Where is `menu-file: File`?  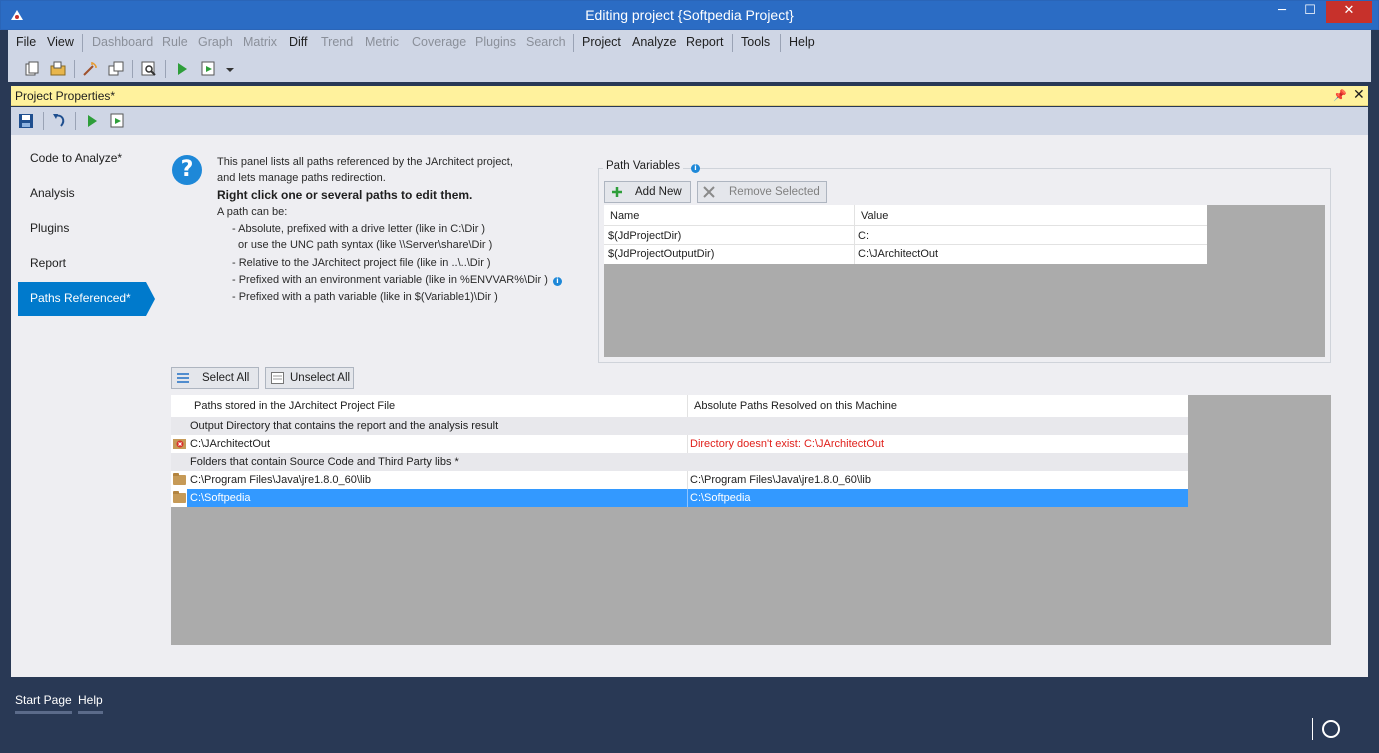
menu-file: File is located at coordinates (26, 42).